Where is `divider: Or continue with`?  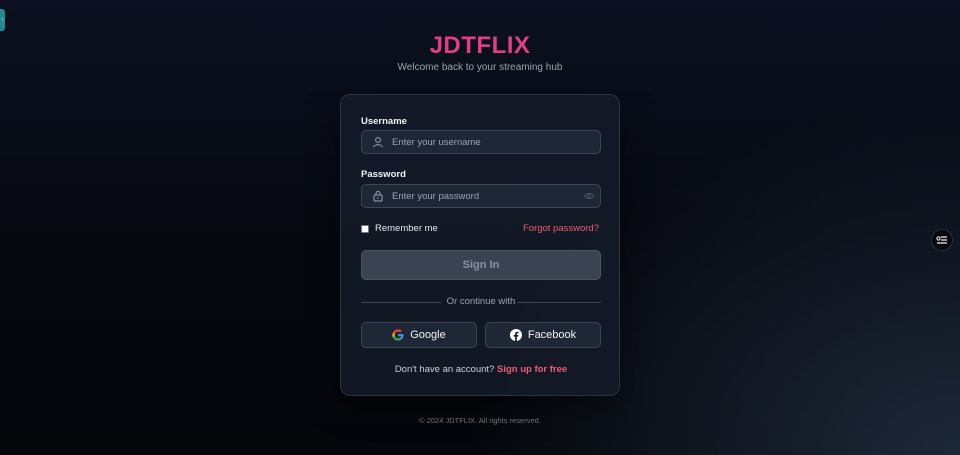 divider: Or continue with is located at coordinates (481, 302).